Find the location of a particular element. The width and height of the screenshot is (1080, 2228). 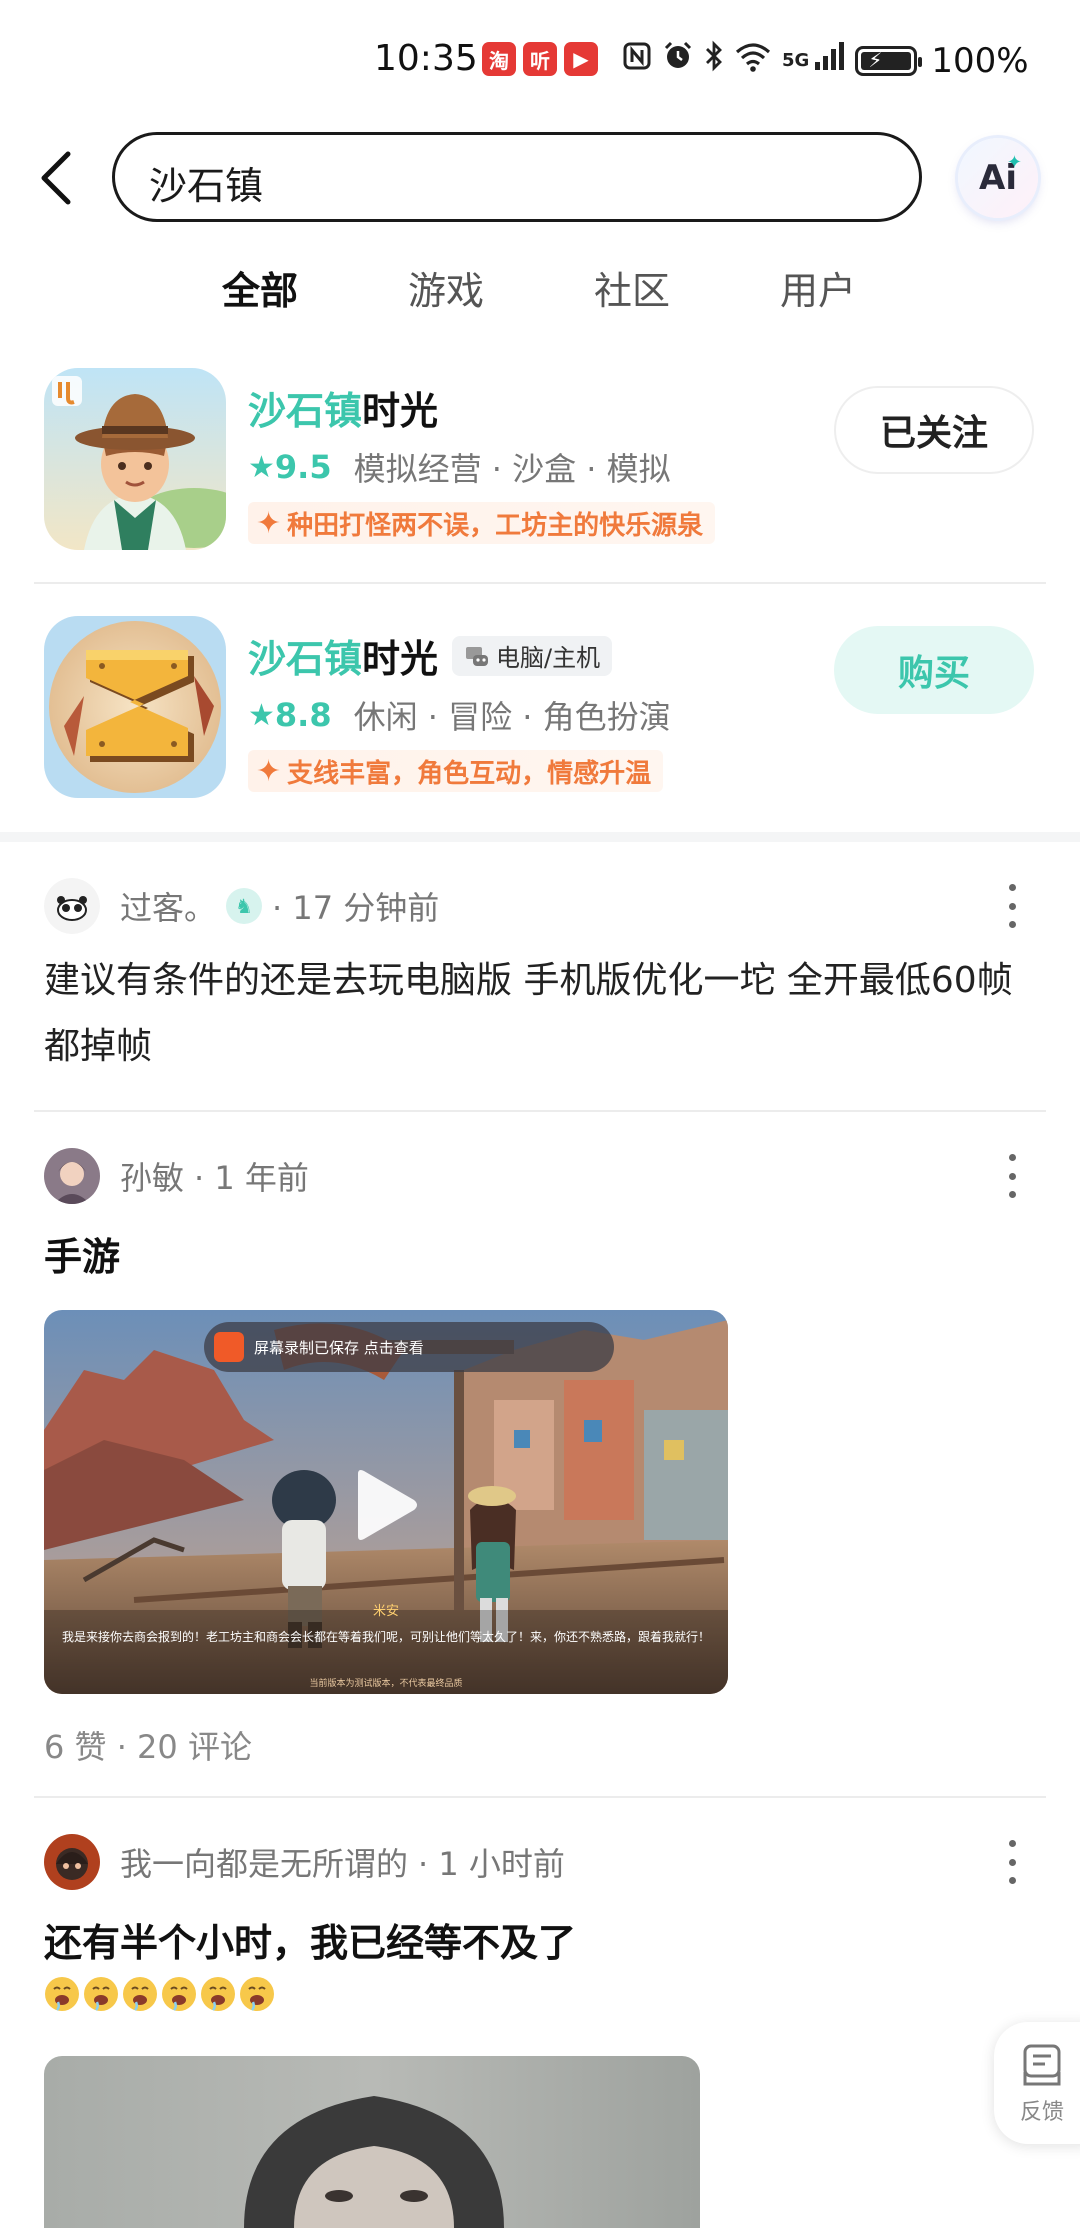

game-meta: ★ 9.5 模拟经营 · 沙盒 · 模拟 is located at coordinates (459, 467).